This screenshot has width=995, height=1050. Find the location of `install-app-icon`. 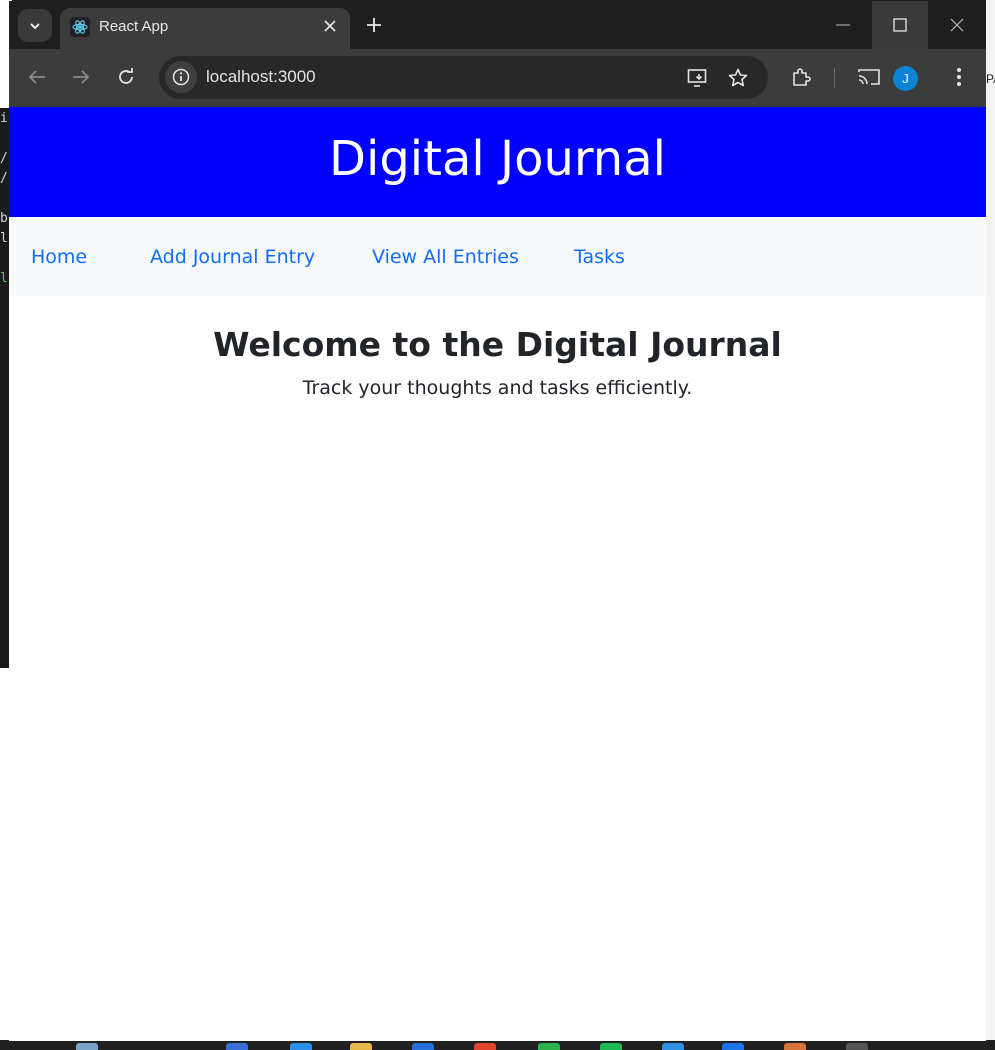

install-app-icon is located at coordinates (697, 78).